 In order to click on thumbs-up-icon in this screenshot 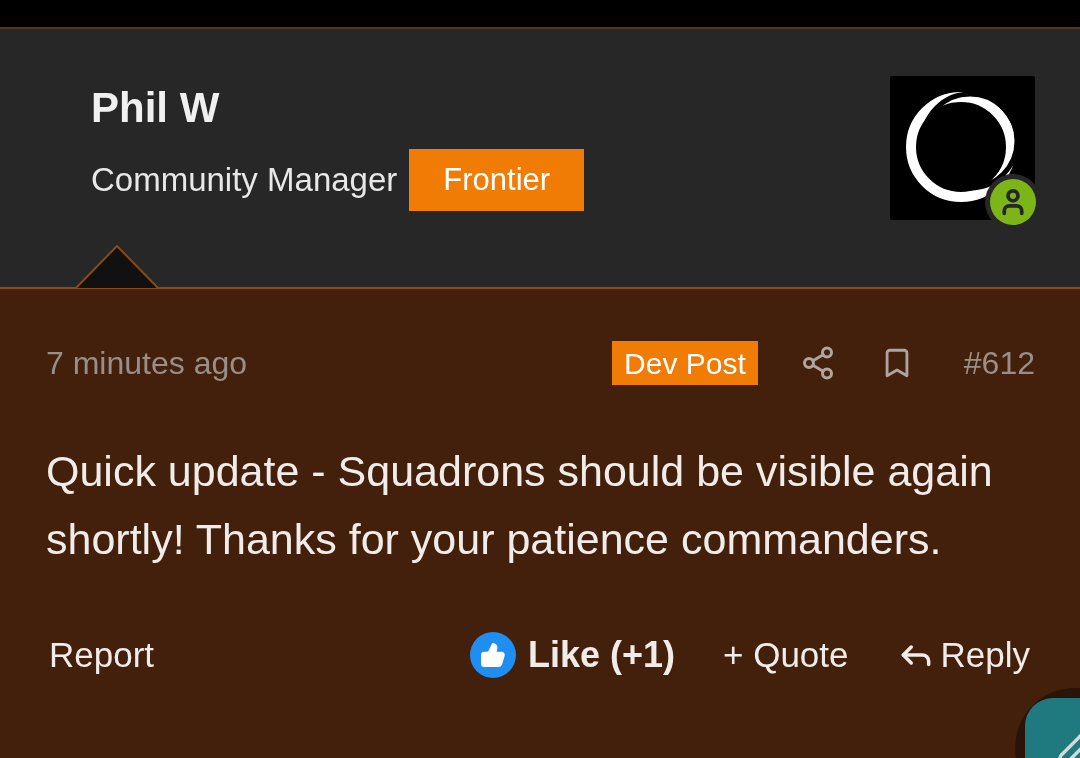, I will do `click(492, 655)`.